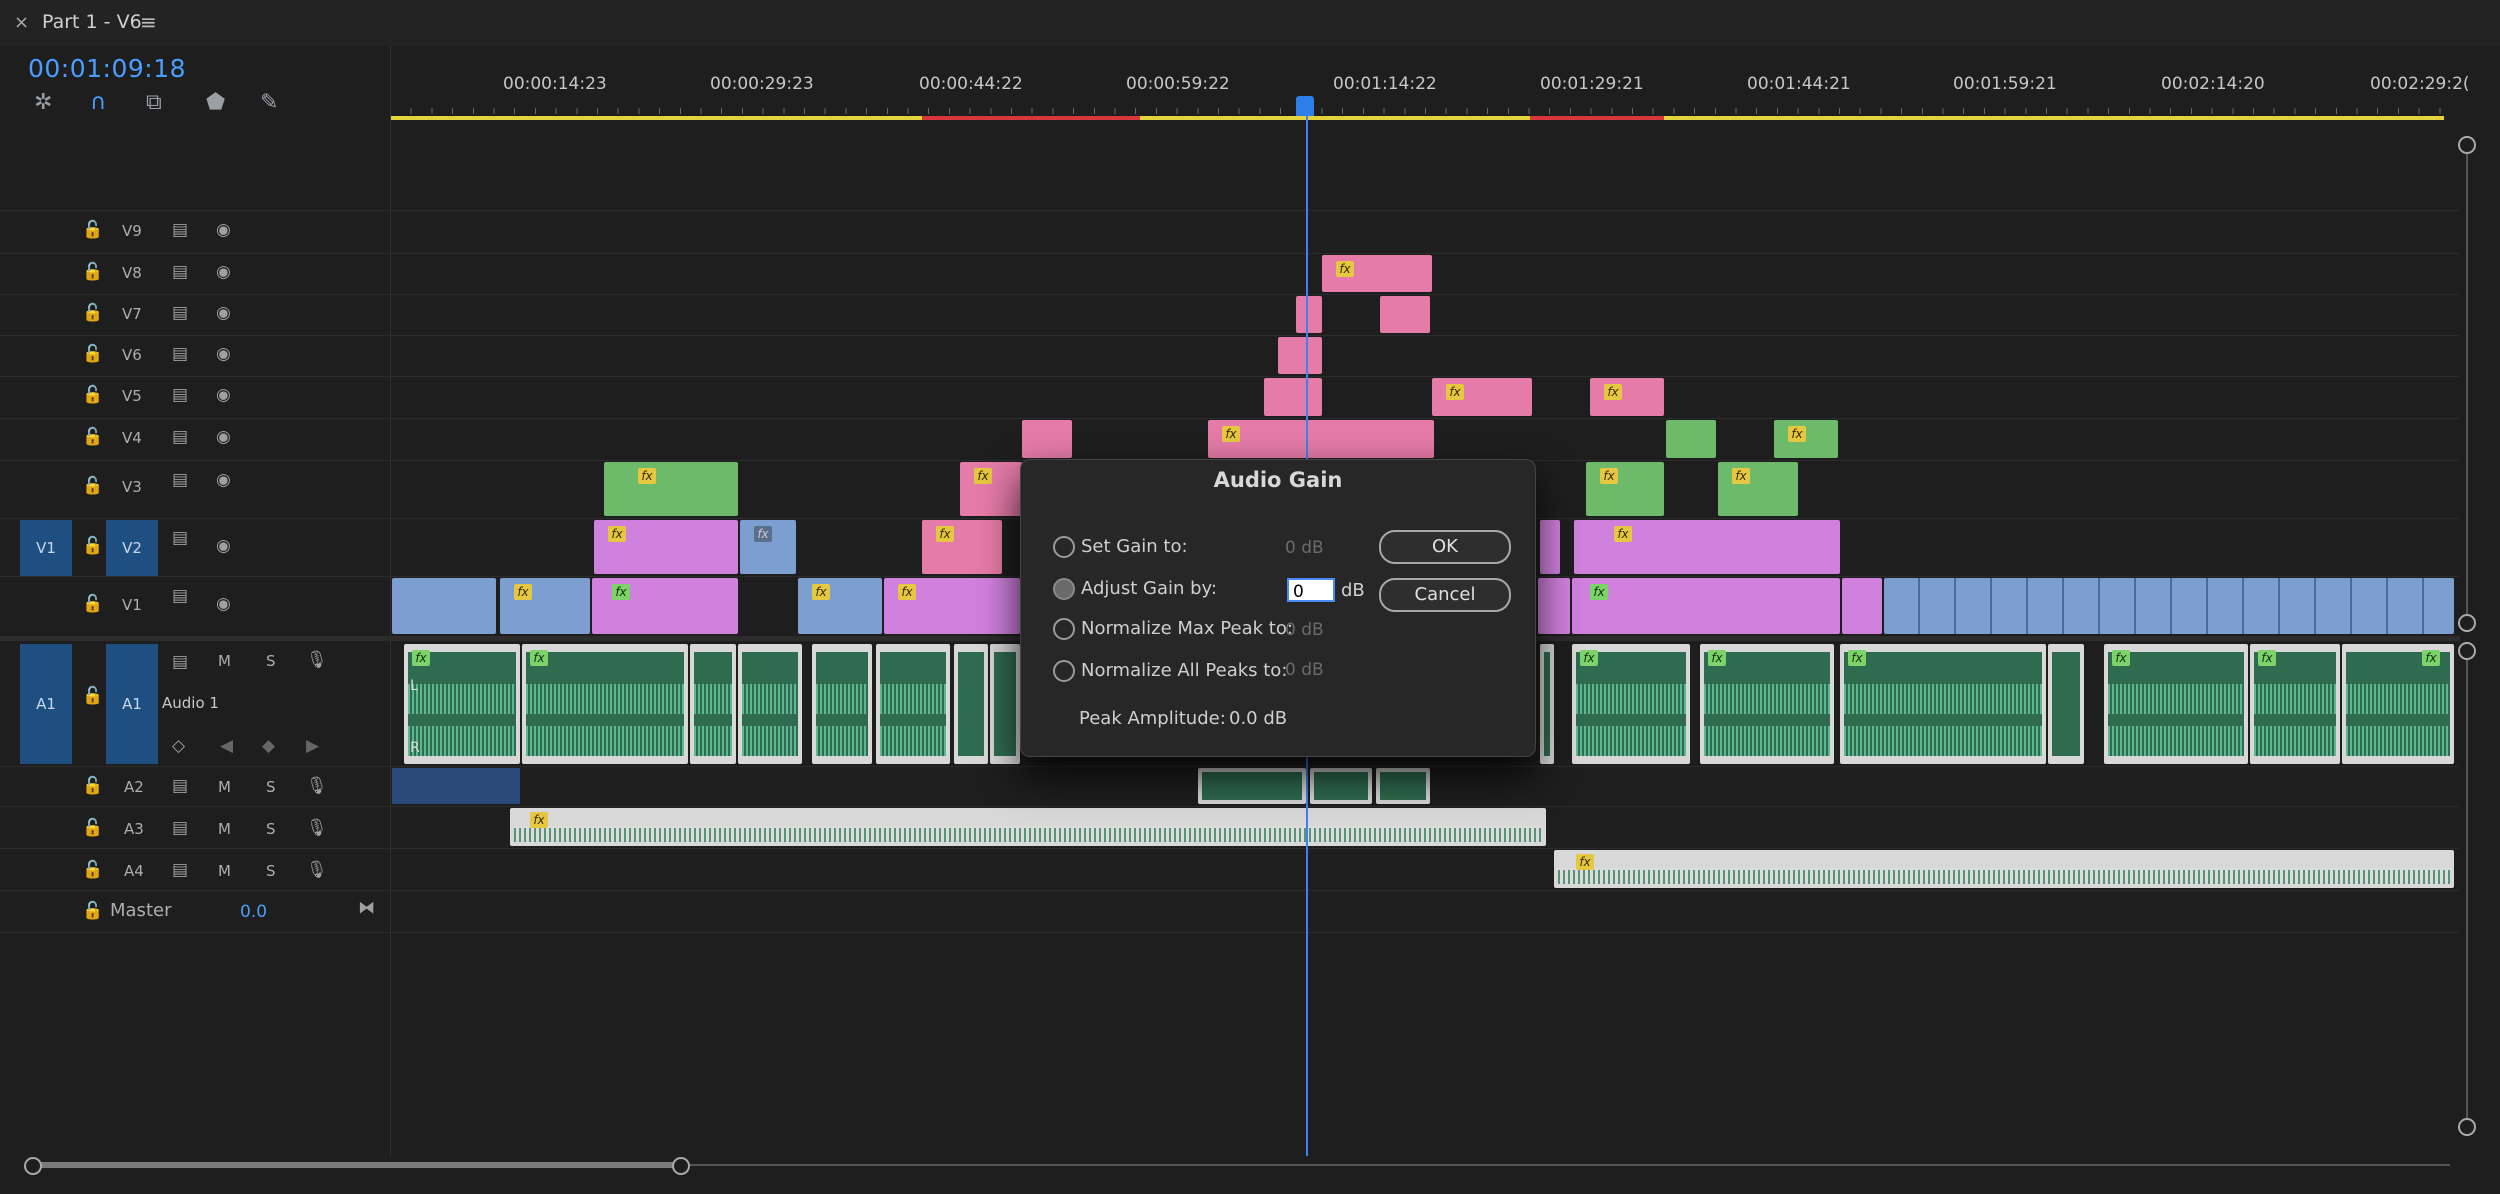 This screenshot has height=1194, width=2500. What do you see at coordinates (226, 746) in the screenshot?
I see `prev-keyframe-icon: ◀` at bounding box center [226, 746].